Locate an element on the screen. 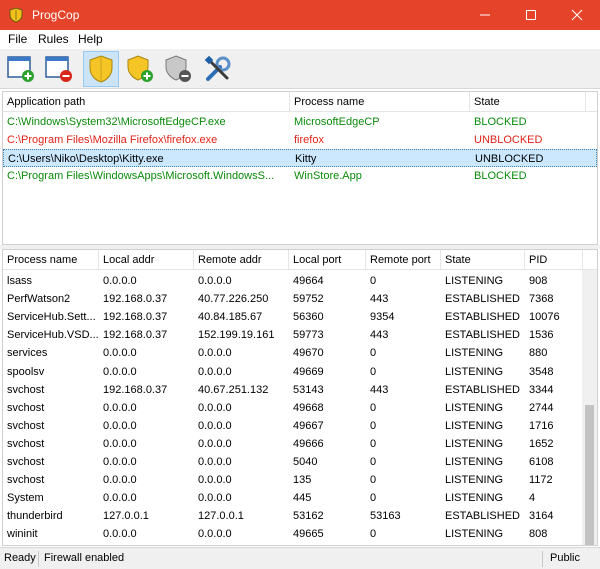 This screenshot has height=569, width=600. col-pid: PID is located at coordinates (554, 260).